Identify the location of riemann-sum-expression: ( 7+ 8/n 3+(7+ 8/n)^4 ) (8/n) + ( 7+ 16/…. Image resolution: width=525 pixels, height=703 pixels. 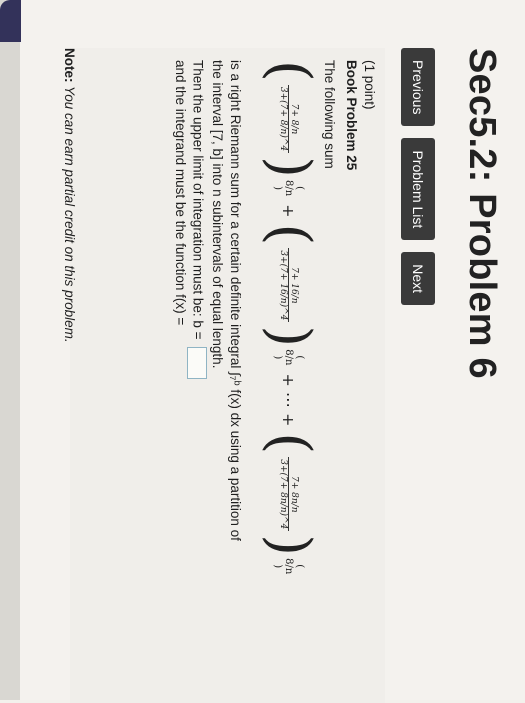
(289, 318).